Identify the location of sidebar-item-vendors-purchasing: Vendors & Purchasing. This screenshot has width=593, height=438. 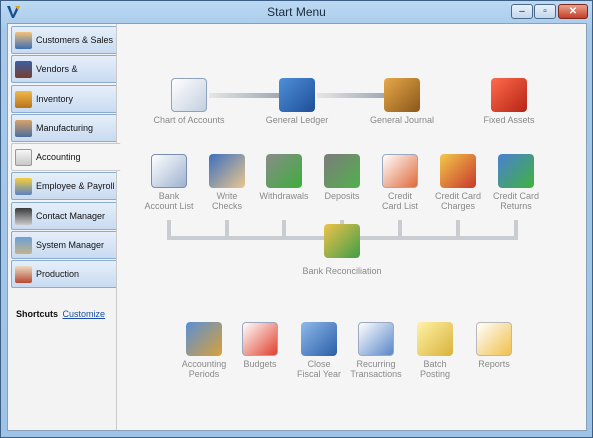
(64, 77).